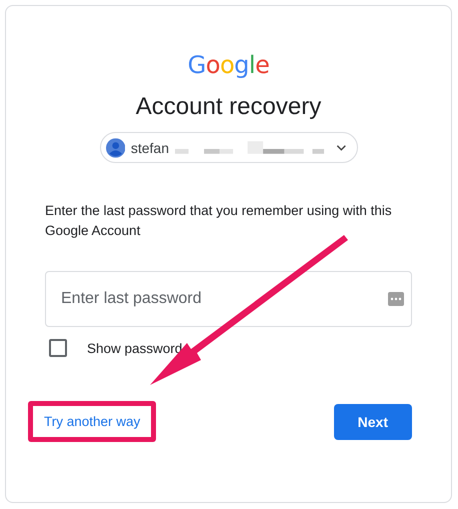  What do you see at coordinates (115, 148) in the screenshot?
I see `avatar-icon` at bounding box center [115, 148].